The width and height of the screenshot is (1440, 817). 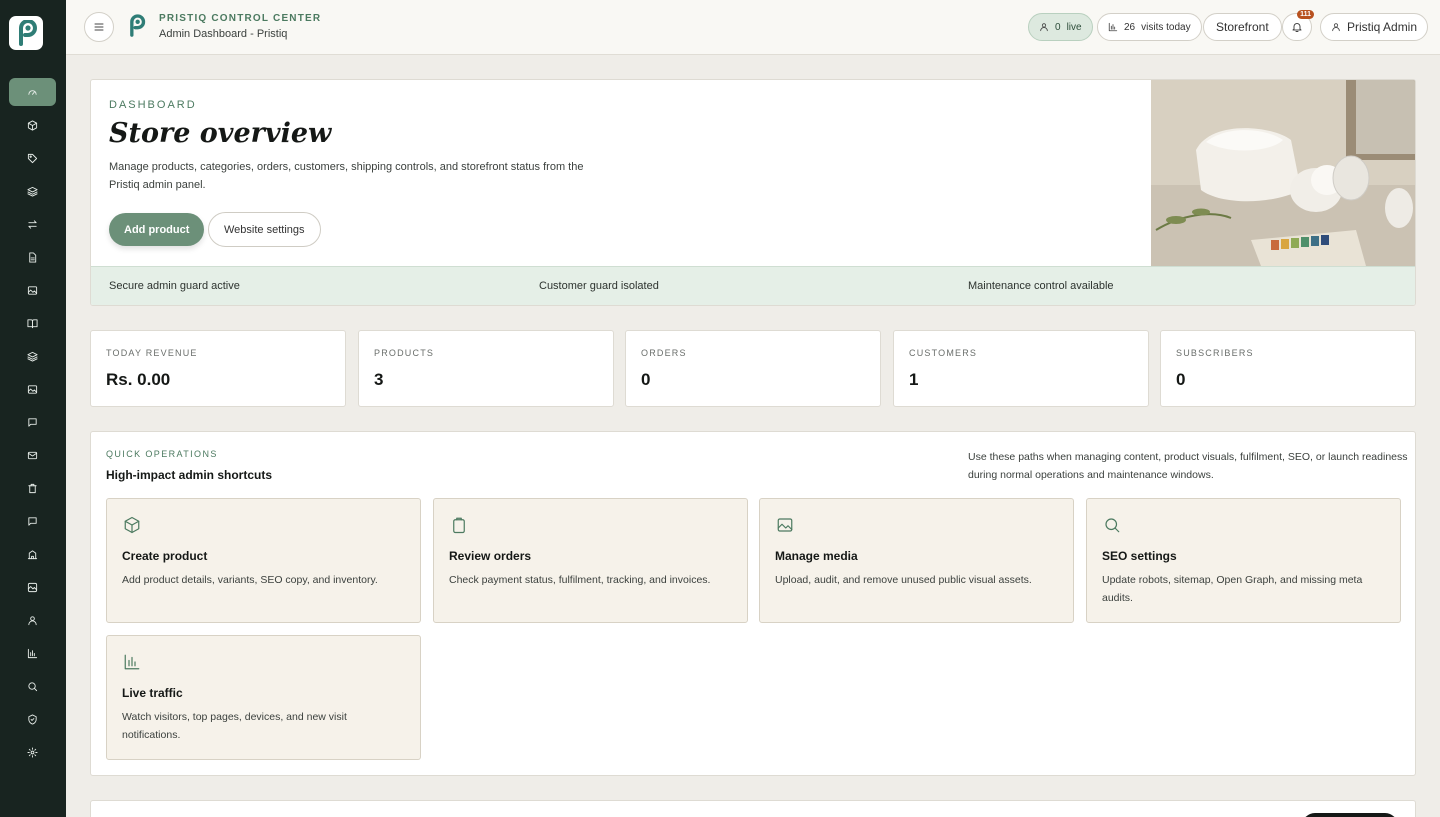 I want to click on stat-card-customers: CUSTOMERS 1, so click(x=1021, y=368).